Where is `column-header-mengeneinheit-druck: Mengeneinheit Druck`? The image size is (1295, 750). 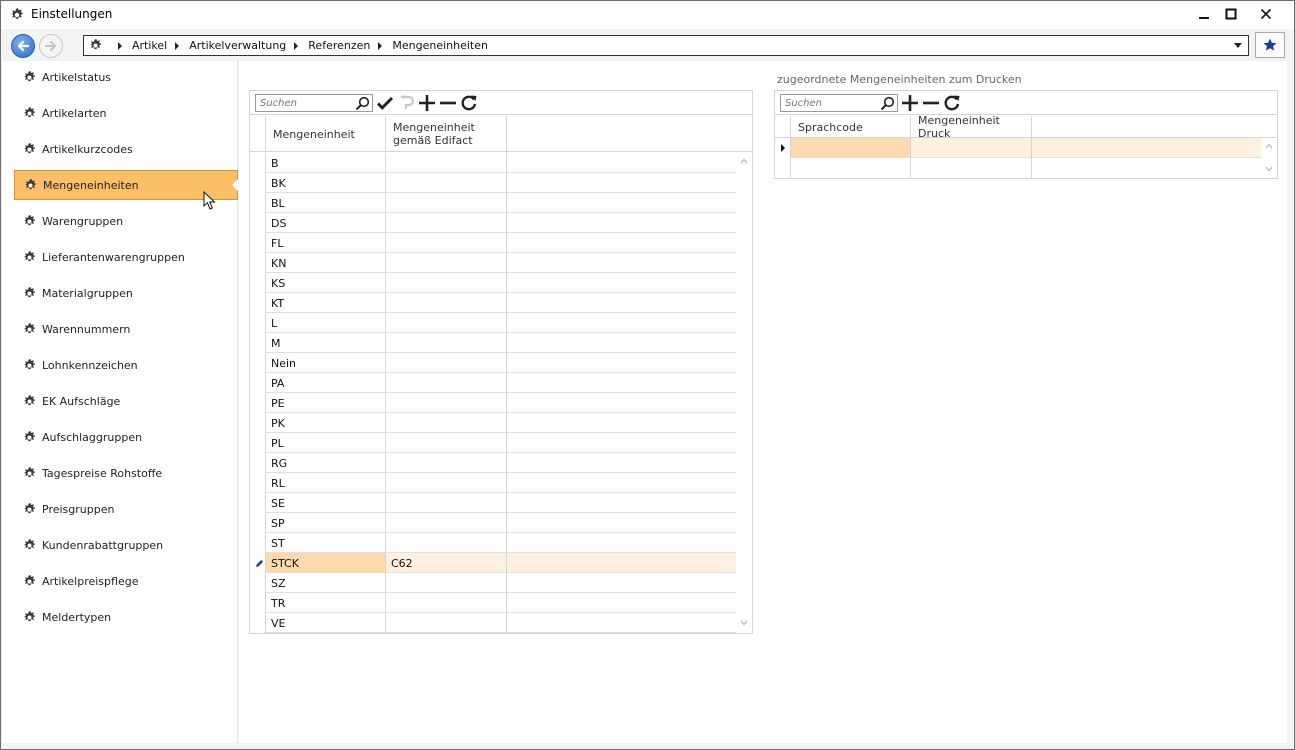 column-header-mengeneinheit-druck: Mengeneinheit Druck is located at coordinates (971, 127).